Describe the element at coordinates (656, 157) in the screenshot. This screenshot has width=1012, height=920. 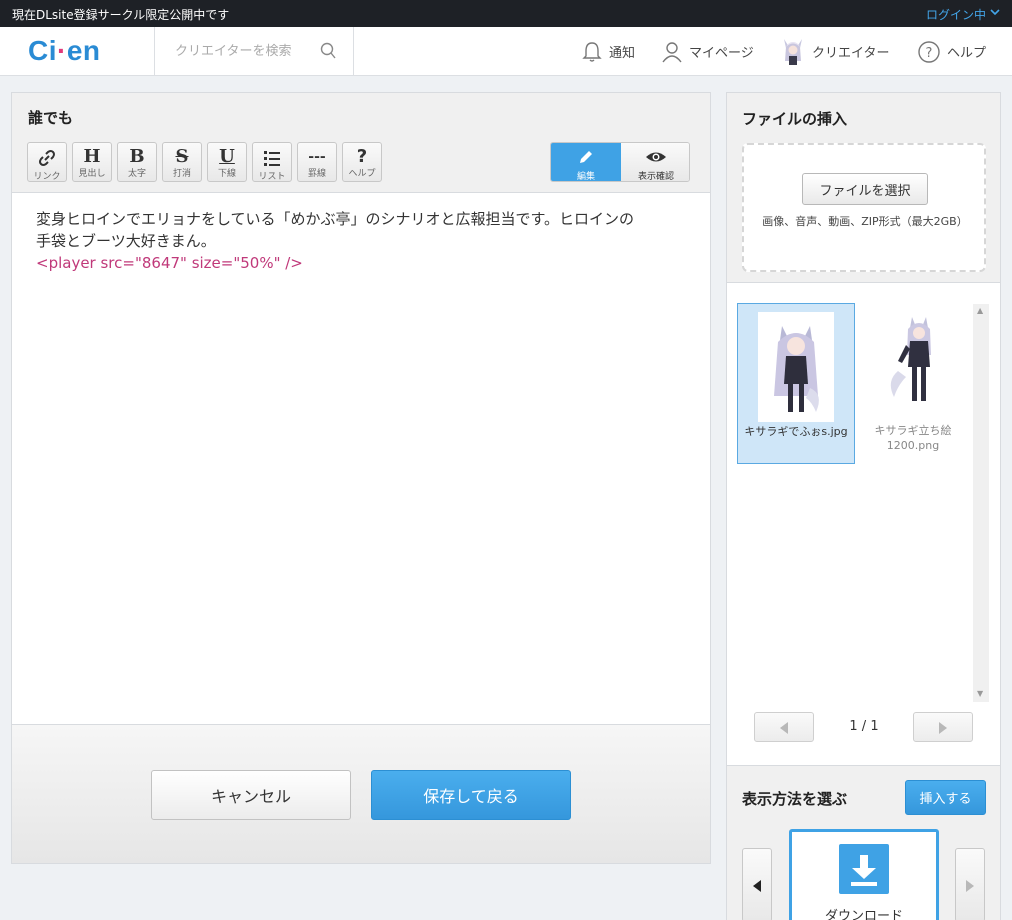
I see `eye-icon` at that location.